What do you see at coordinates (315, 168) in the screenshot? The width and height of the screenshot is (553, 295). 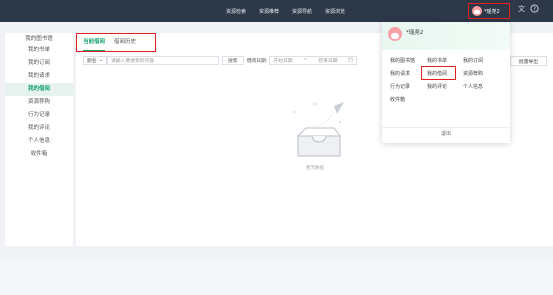 I see `empty-text: 暂无数据` at bounding box center [315, 168].